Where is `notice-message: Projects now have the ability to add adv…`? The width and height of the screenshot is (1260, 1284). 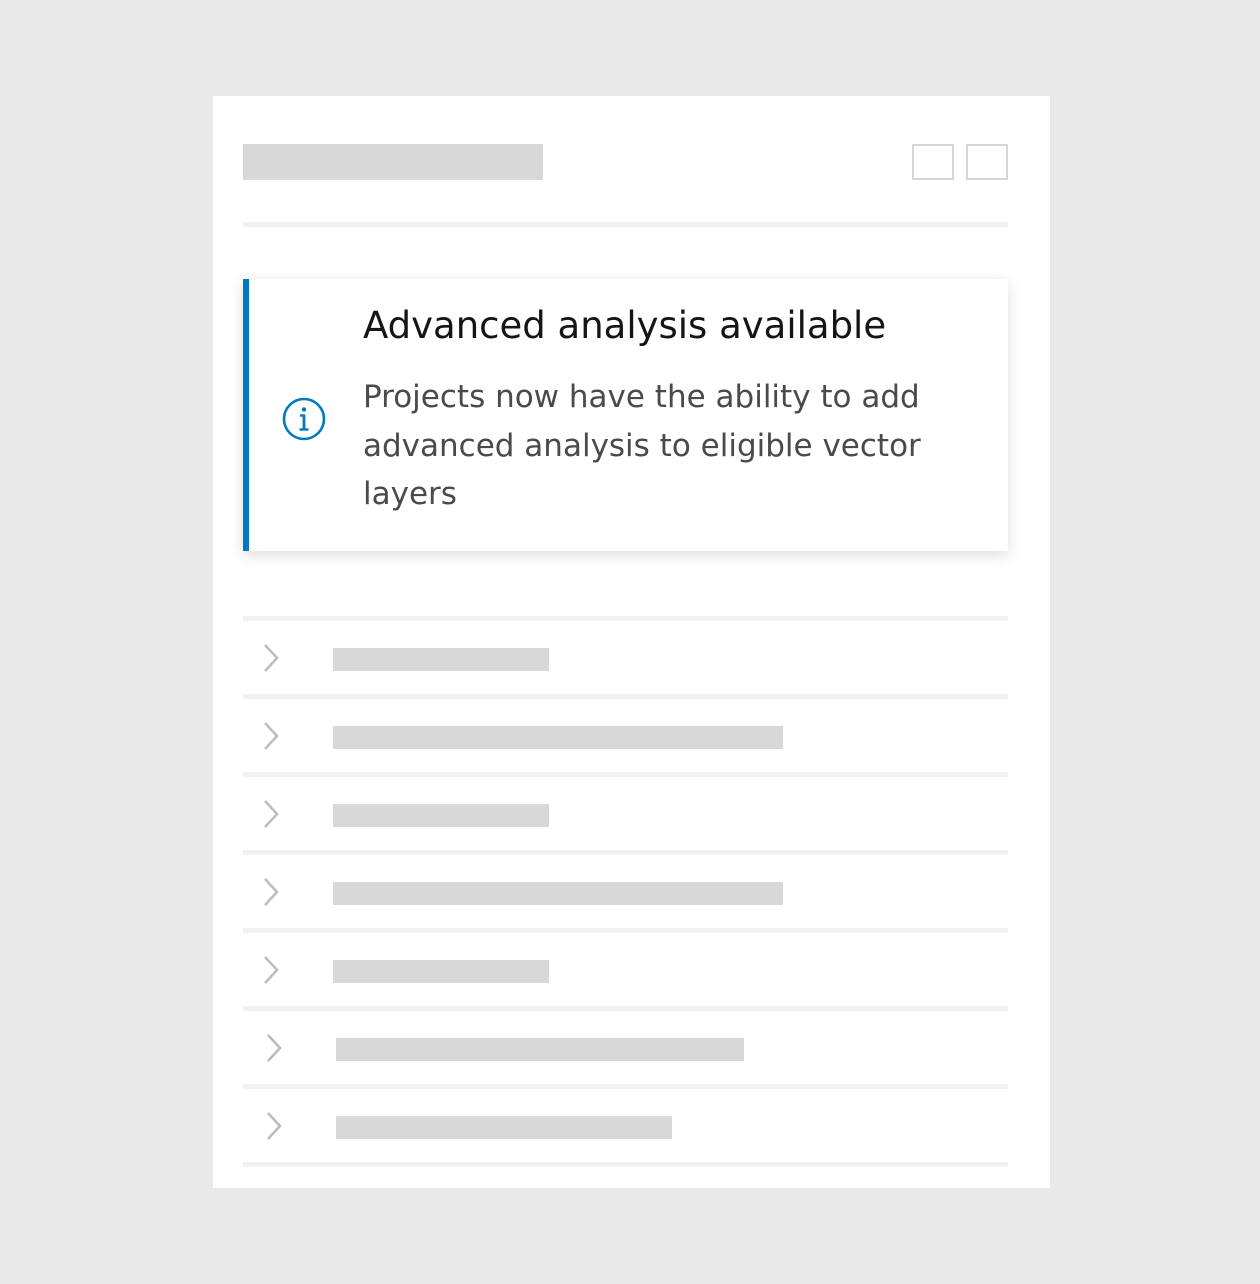 notice-message: Projects now have the ability to add adv… is located at coordinates (642, 445).